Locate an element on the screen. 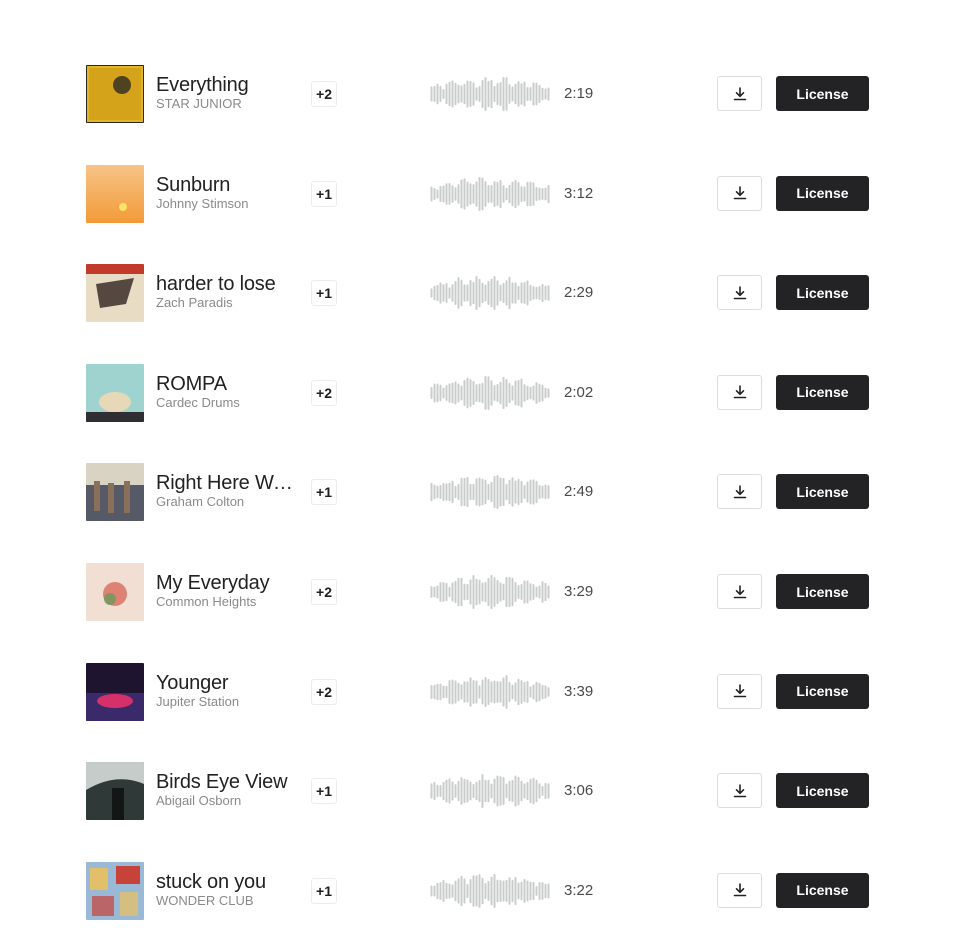 The image size is (955, 941). track-row: Everything STAR JUNIOR +2 2:19 License is located at coordinates (477, 94).